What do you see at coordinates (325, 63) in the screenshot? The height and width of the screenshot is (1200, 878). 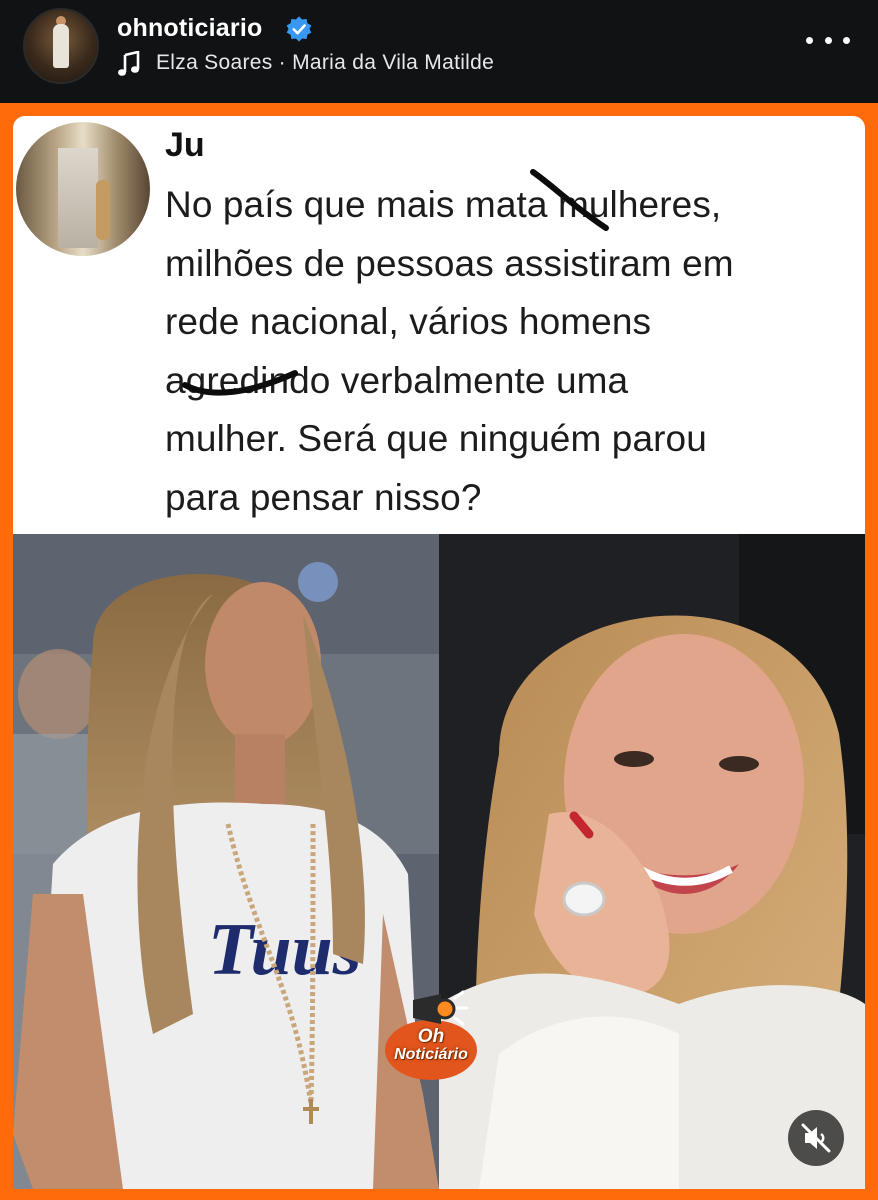 I see `audio-track-label: Elza Soares · Maria da Vila Matilde` at bounding box center [325, 63].